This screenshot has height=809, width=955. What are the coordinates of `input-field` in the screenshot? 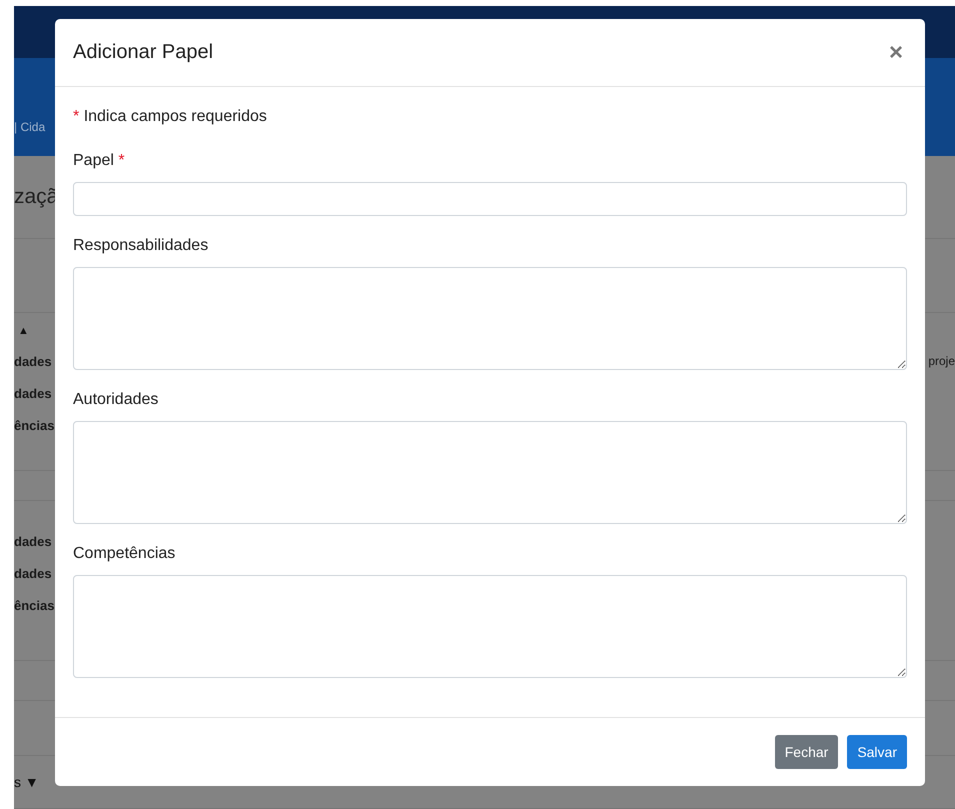 It's located at (490, 199).